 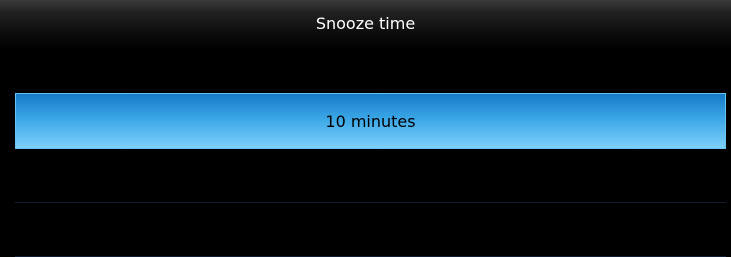 I want to click on snooze-option-label: 10 minutes, so click(x=370, y=121).